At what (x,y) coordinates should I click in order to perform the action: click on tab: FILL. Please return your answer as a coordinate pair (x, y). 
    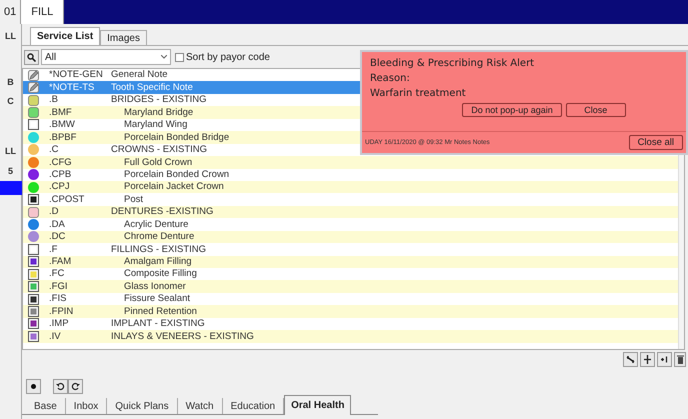
    Looking at the image, I should click on (42, 12).